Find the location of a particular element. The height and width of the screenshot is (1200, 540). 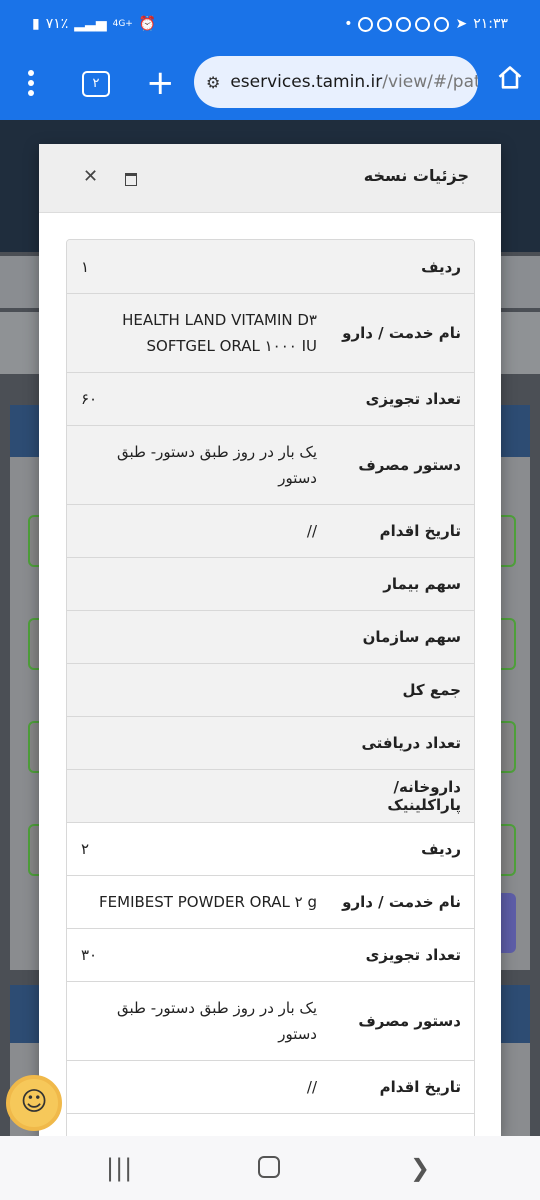

row-value: ۶۰ is located at coordinates (89, 399).